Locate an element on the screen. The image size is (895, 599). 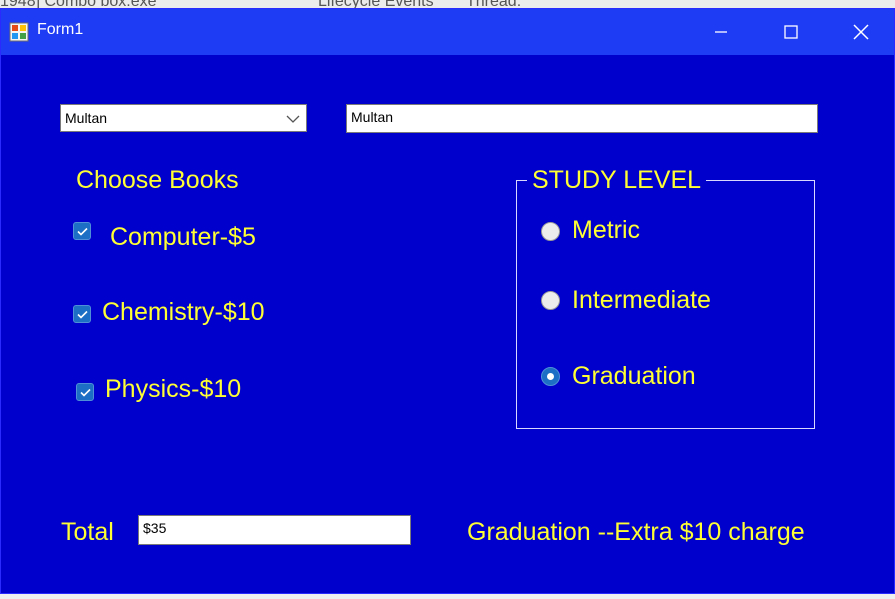
form-app-icon is located at coordinates (19, 32).